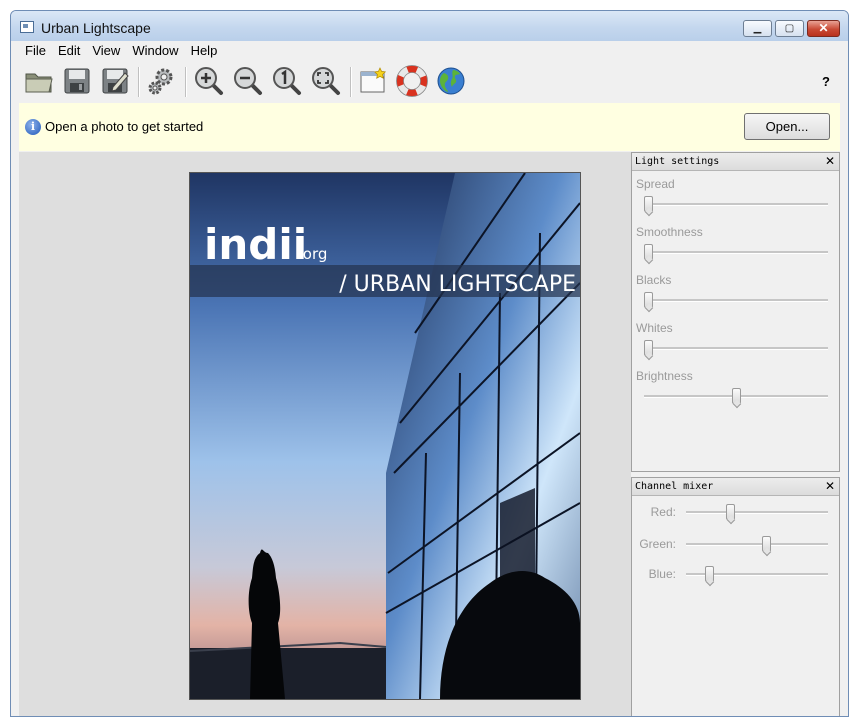  What do you see at coordinates (663, 512) in the screenshot?
I see `red-label: Red:` at bounding box center [663, 512].